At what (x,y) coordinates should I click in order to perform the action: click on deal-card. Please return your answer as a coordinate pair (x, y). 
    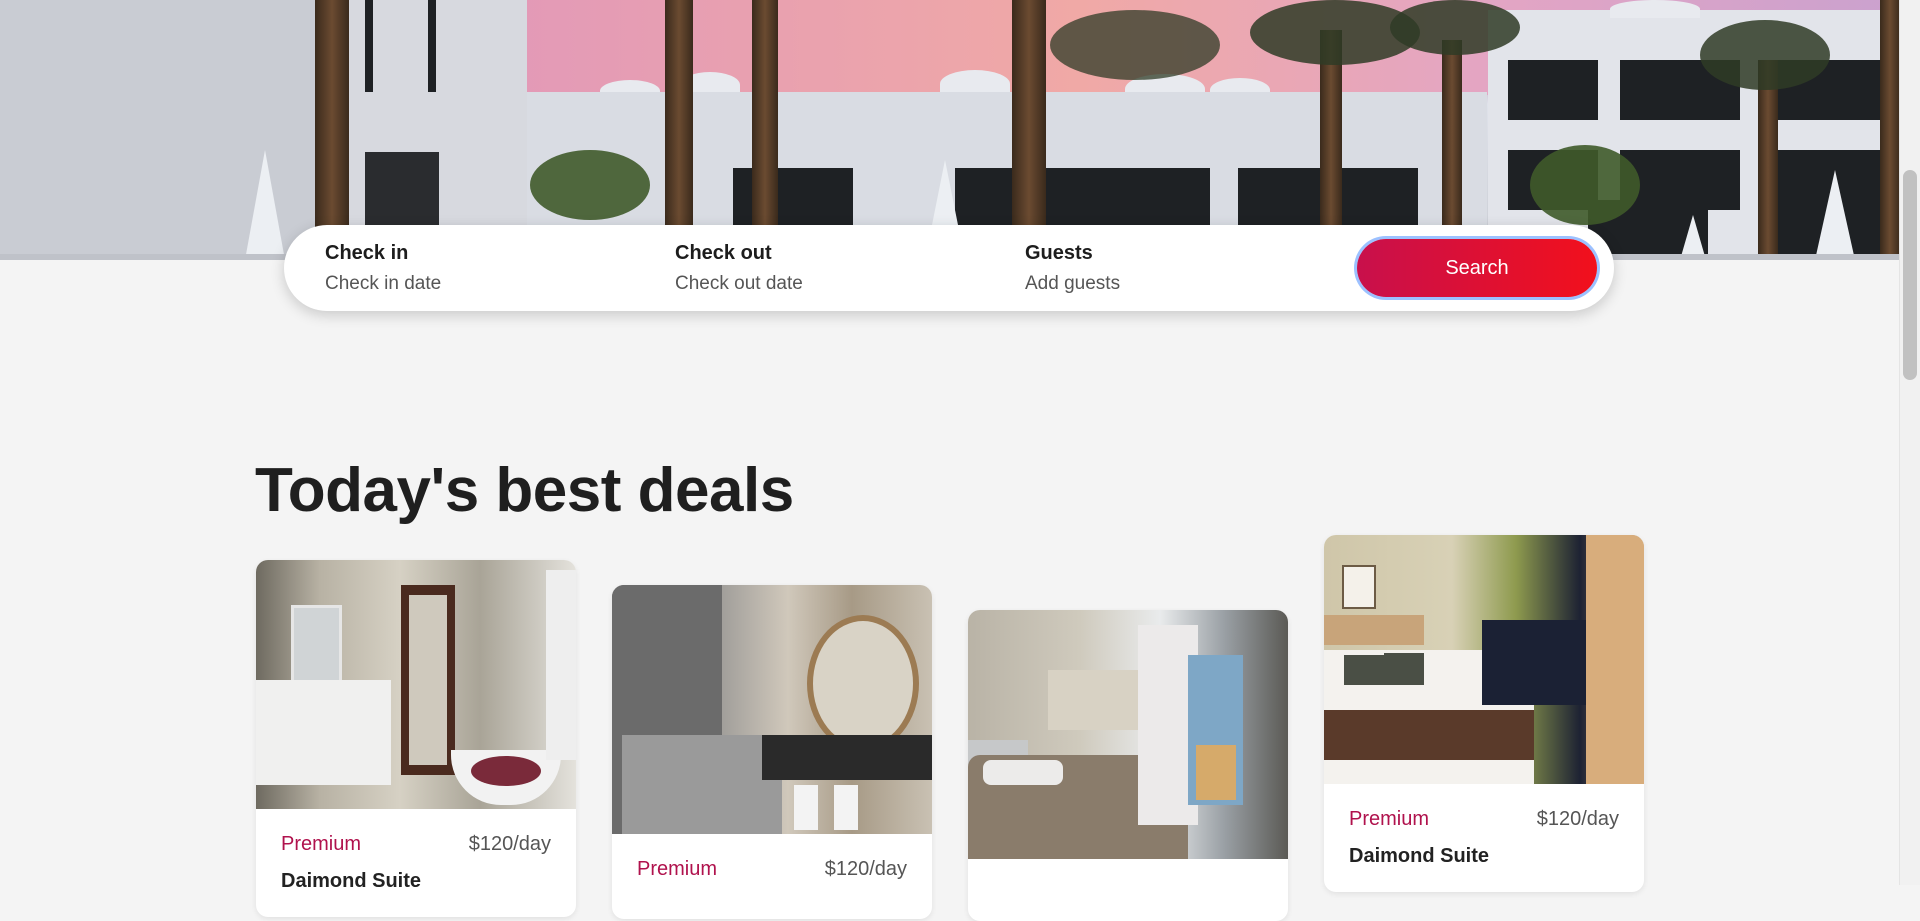
    Looking at the image, I should click on (1128, 765).